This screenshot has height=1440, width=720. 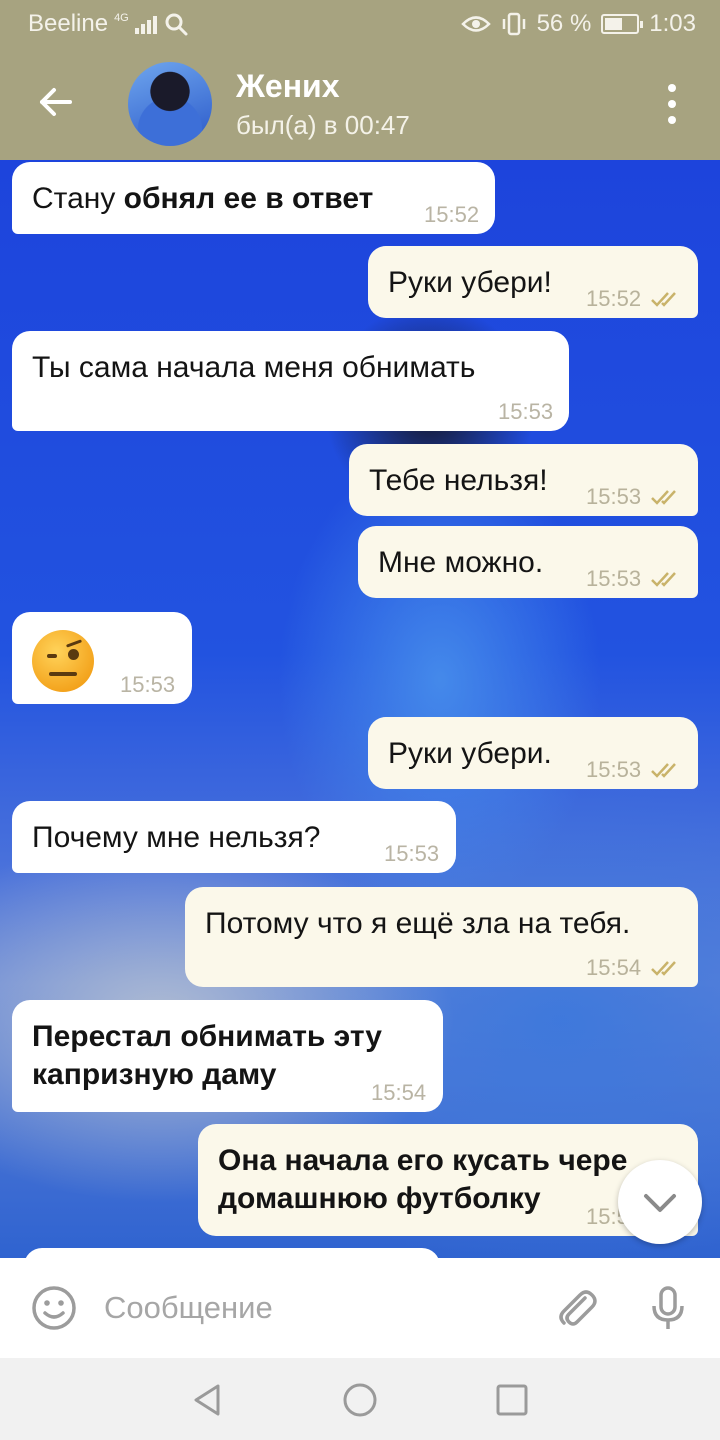 What do you see at coordinates (323, 125) in the screenshot?
I see `last-seen: был(а) в 00:47` at bounding box center [323, 125].